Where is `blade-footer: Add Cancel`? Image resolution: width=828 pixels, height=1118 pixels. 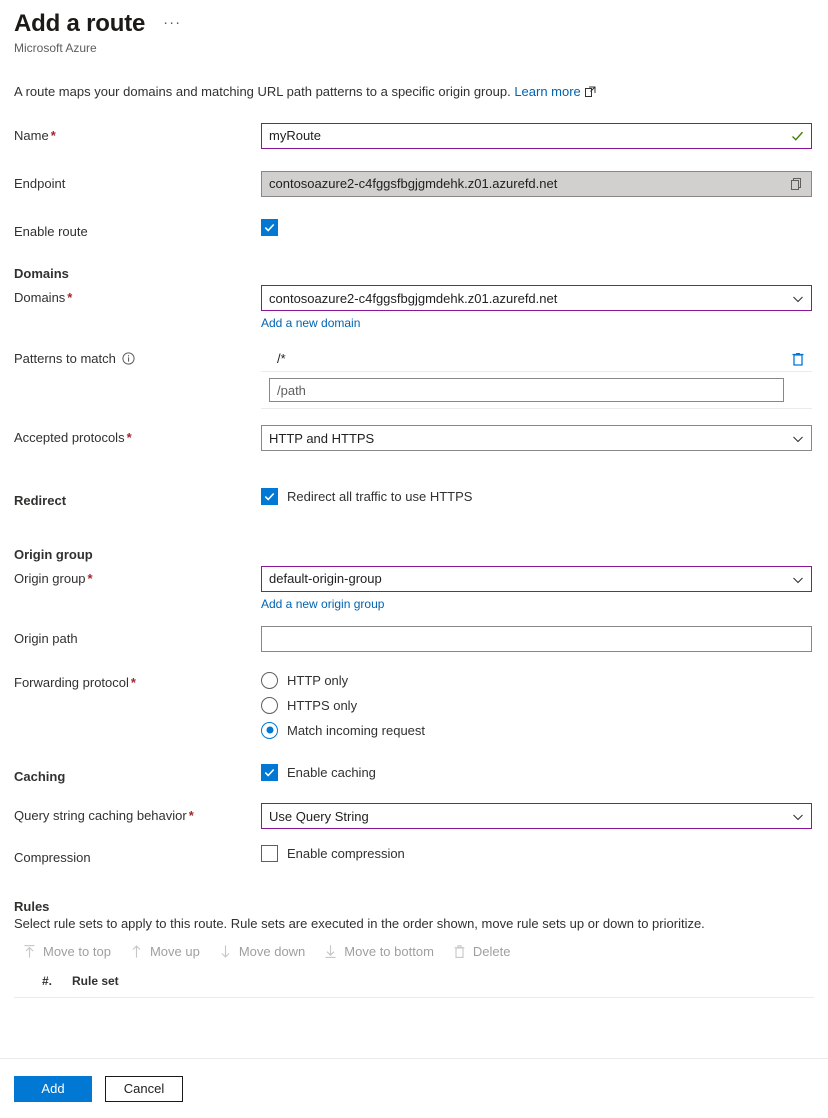
blade-footer: Add Cancel is located at coordinates (414, 1088).